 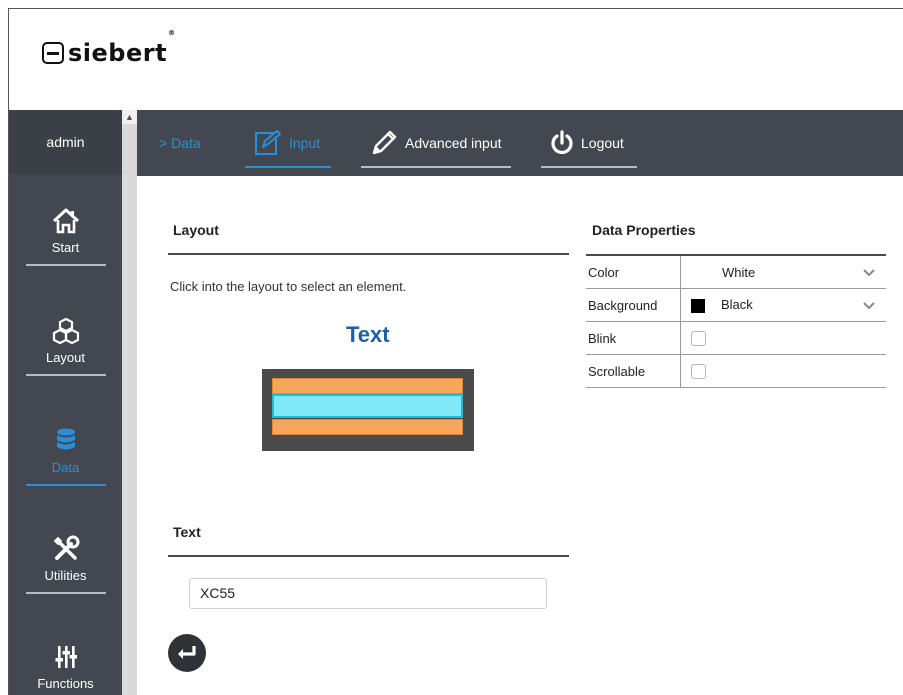 I want to click on sidebar-item-label: Data, so click(x=65, y=467).